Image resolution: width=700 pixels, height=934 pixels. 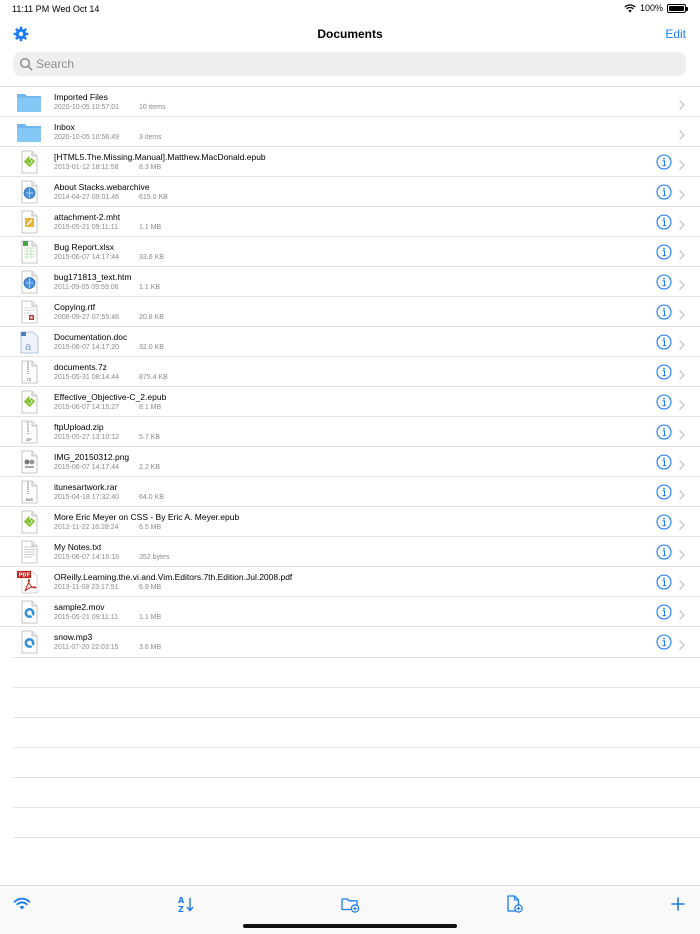 I want to click on file-name: sample2.mov, so click(x=79, y=607).